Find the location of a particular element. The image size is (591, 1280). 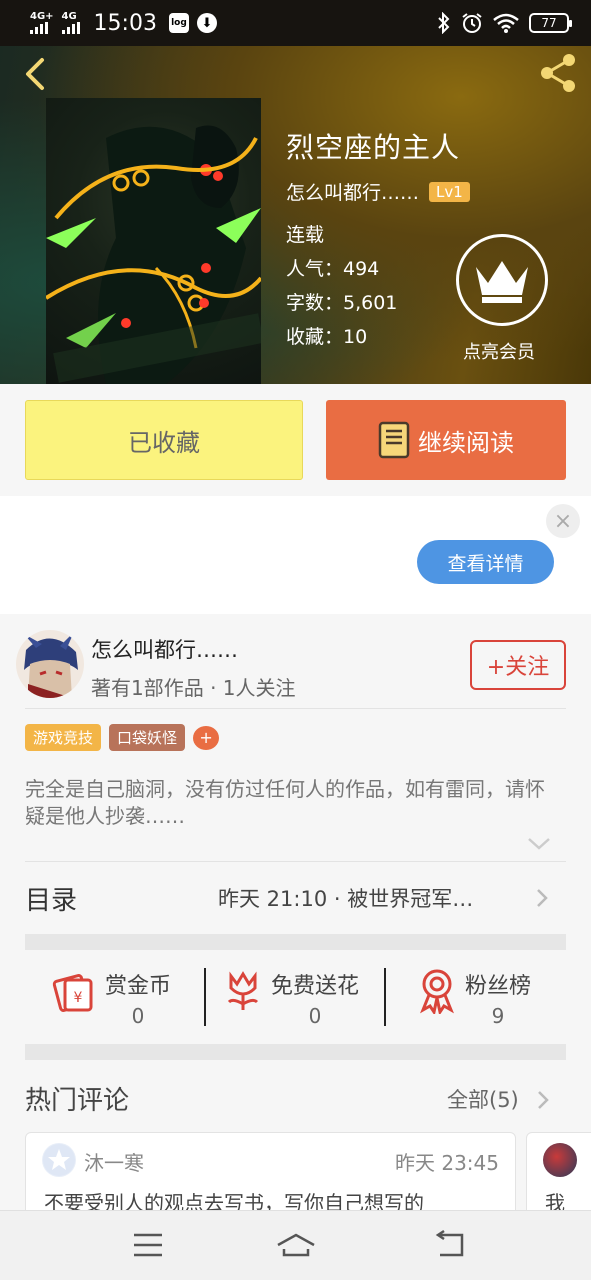

book-title: 烈空座的主人 is located at coordinates (373, 147).